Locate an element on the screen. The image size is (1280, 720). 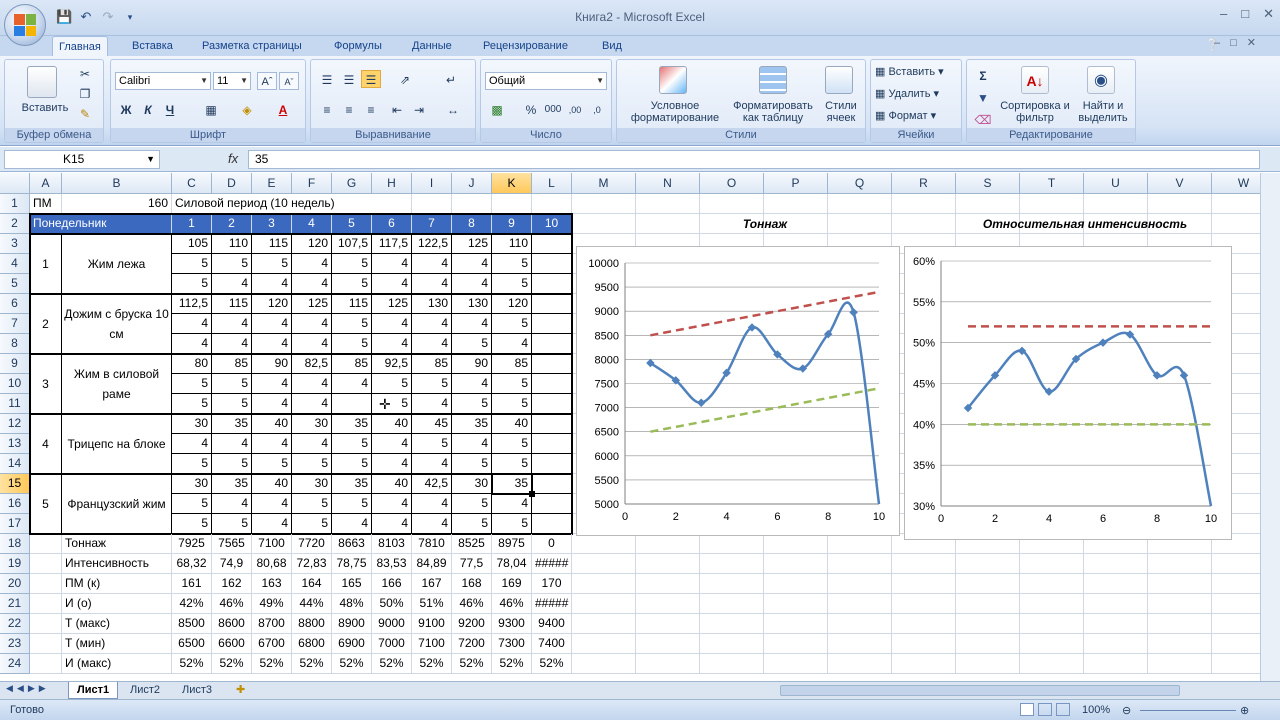
exercise-value-cell: 125 is located at coordinates (472, 244).